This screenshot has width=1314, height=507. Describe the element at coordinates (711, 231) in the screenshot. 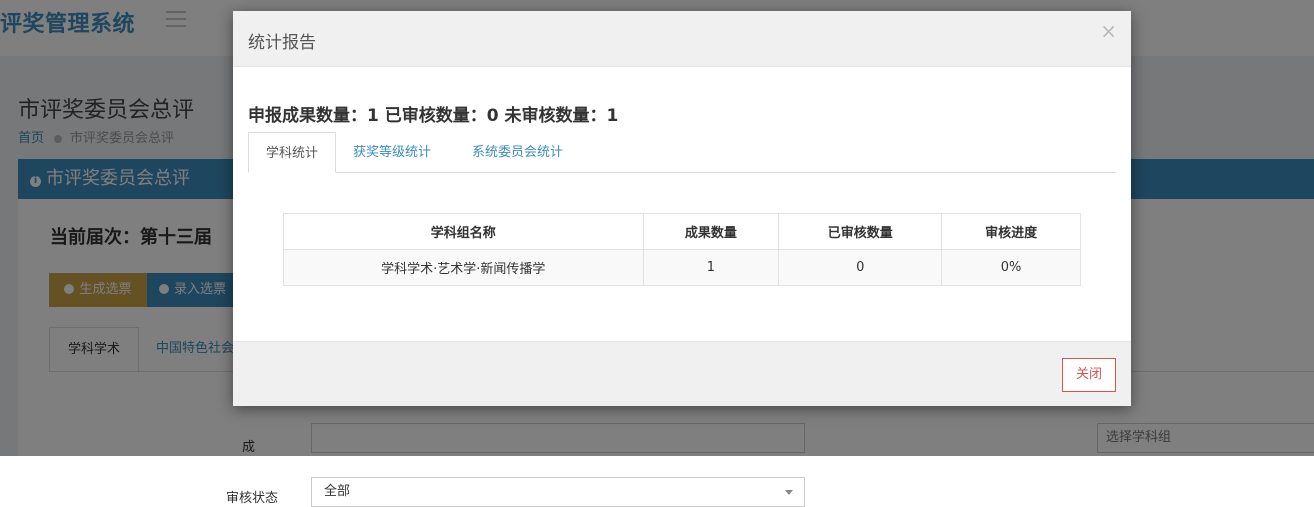

I see `col-header-count: 成果数量` at that location.